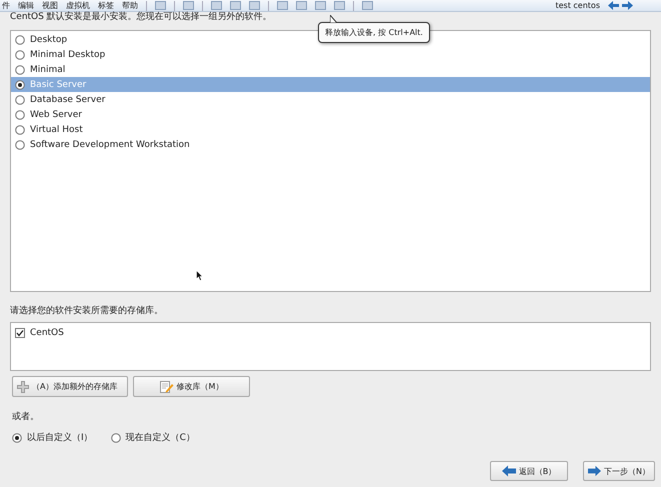 Image resolution: width=661 pixels, height=487 pixels. I want to click on plus-icon, so click(23, 386).